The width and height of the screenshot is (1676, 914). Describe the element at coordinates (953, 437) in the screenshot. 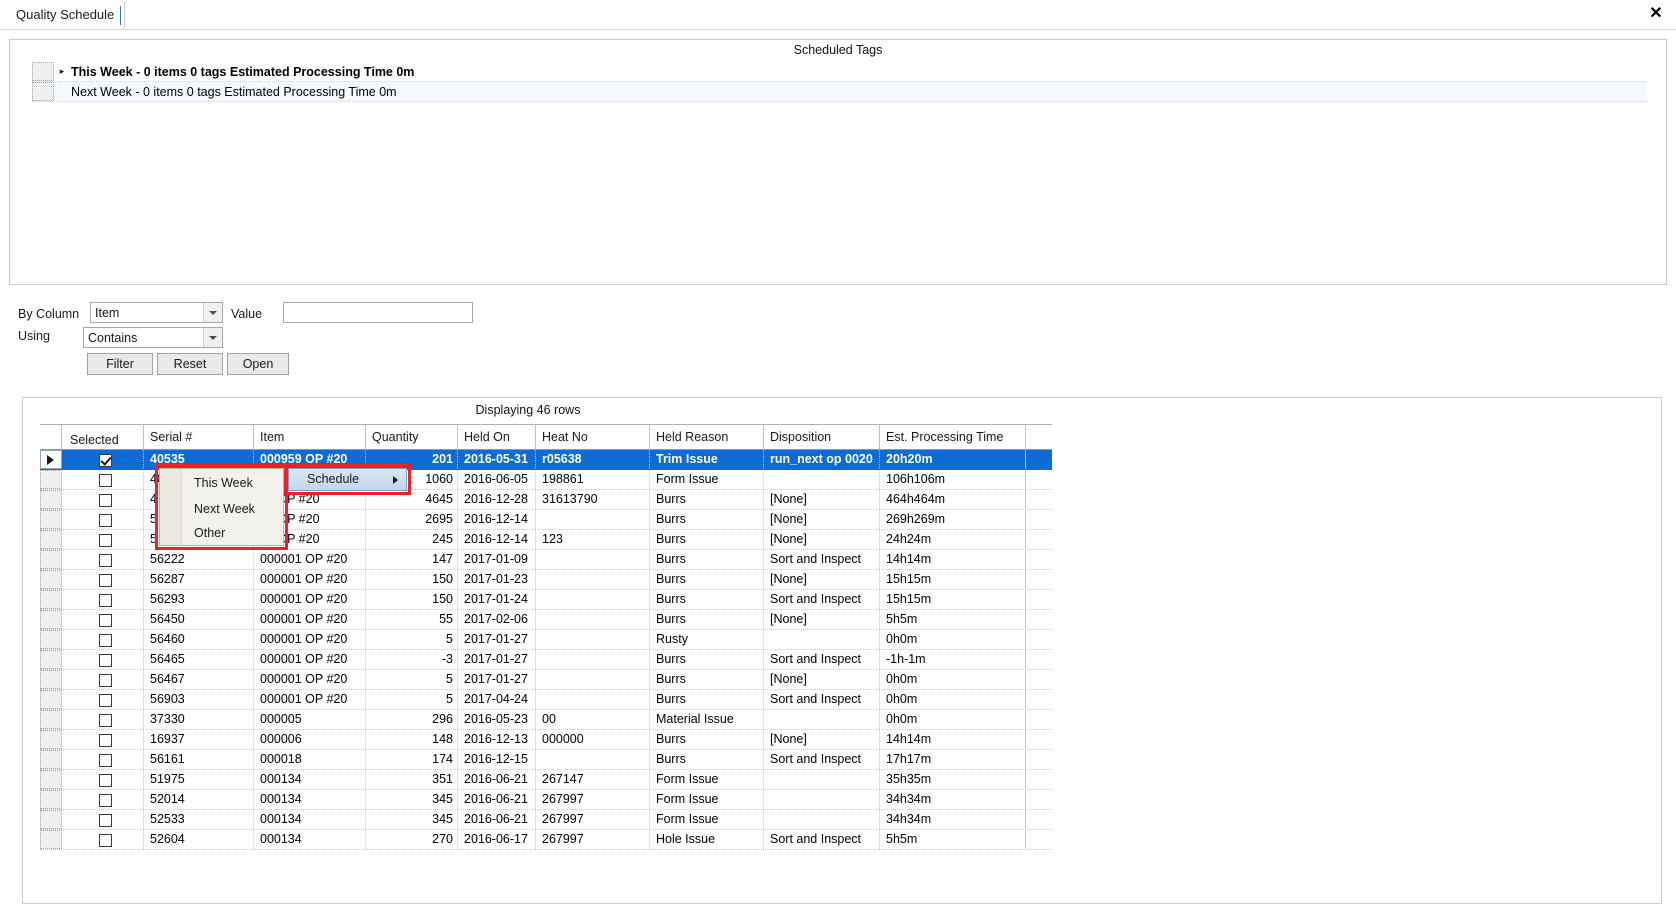

I see `column-header-est-processing-time: Est. Processing Time` at that location.